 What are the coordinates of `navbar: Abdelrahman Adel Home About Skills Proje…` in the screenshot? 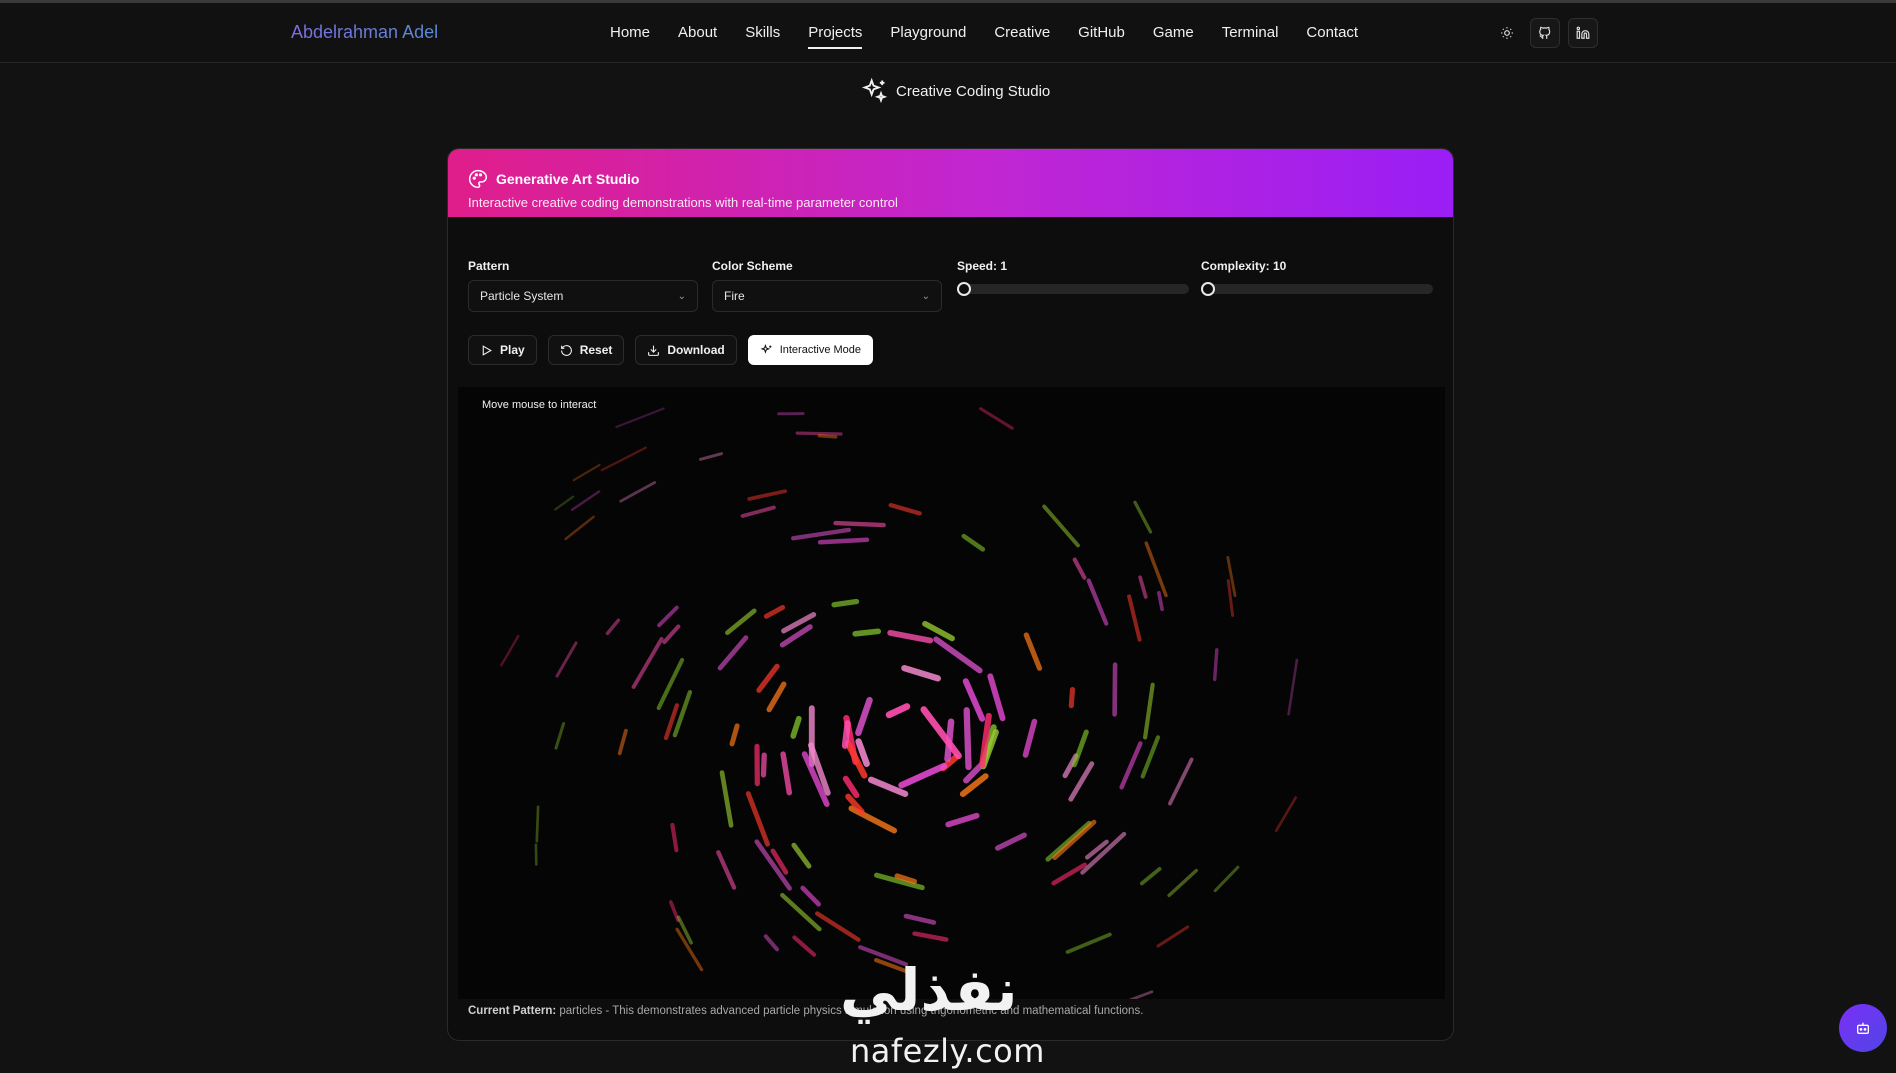 It's located at (948, 33).